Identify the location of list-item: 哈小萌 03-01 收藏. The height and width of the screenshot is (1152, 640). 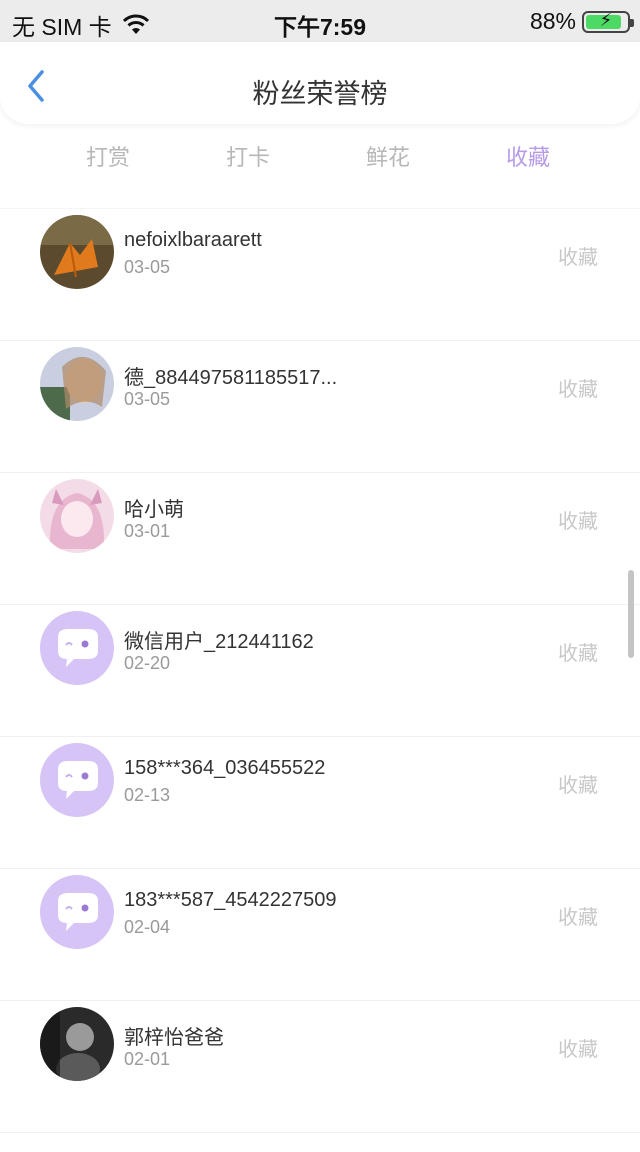
(320, 538).